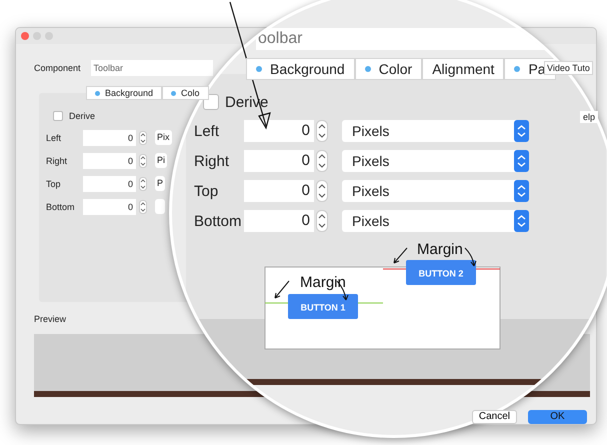  I want to click on tab: Colo, so click(185, 93).